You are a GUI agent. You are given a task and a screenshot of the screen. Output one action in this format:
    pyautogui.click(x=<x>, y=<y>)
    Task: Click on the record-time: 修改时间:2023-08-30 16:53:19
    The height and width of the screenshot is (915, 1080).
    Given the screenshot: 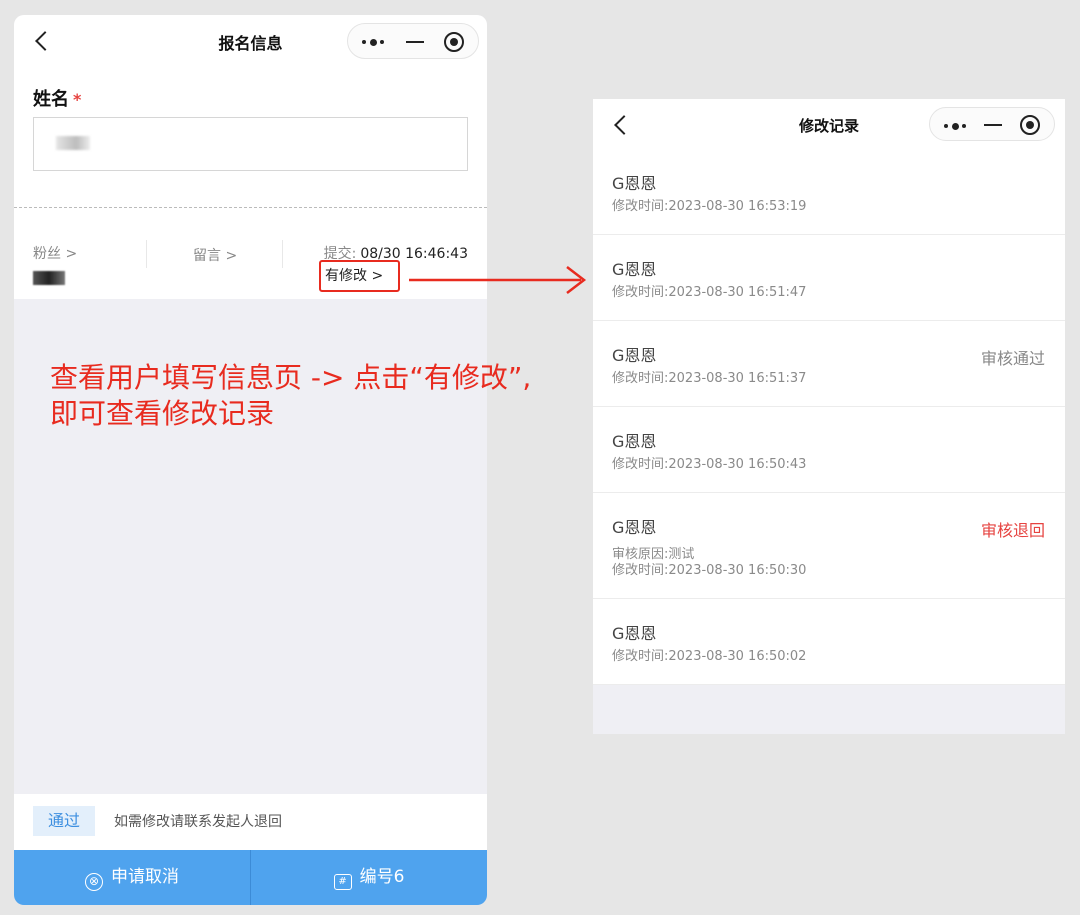 What is the action you would take?
    pyautogui.click(x=709, y=206)
    